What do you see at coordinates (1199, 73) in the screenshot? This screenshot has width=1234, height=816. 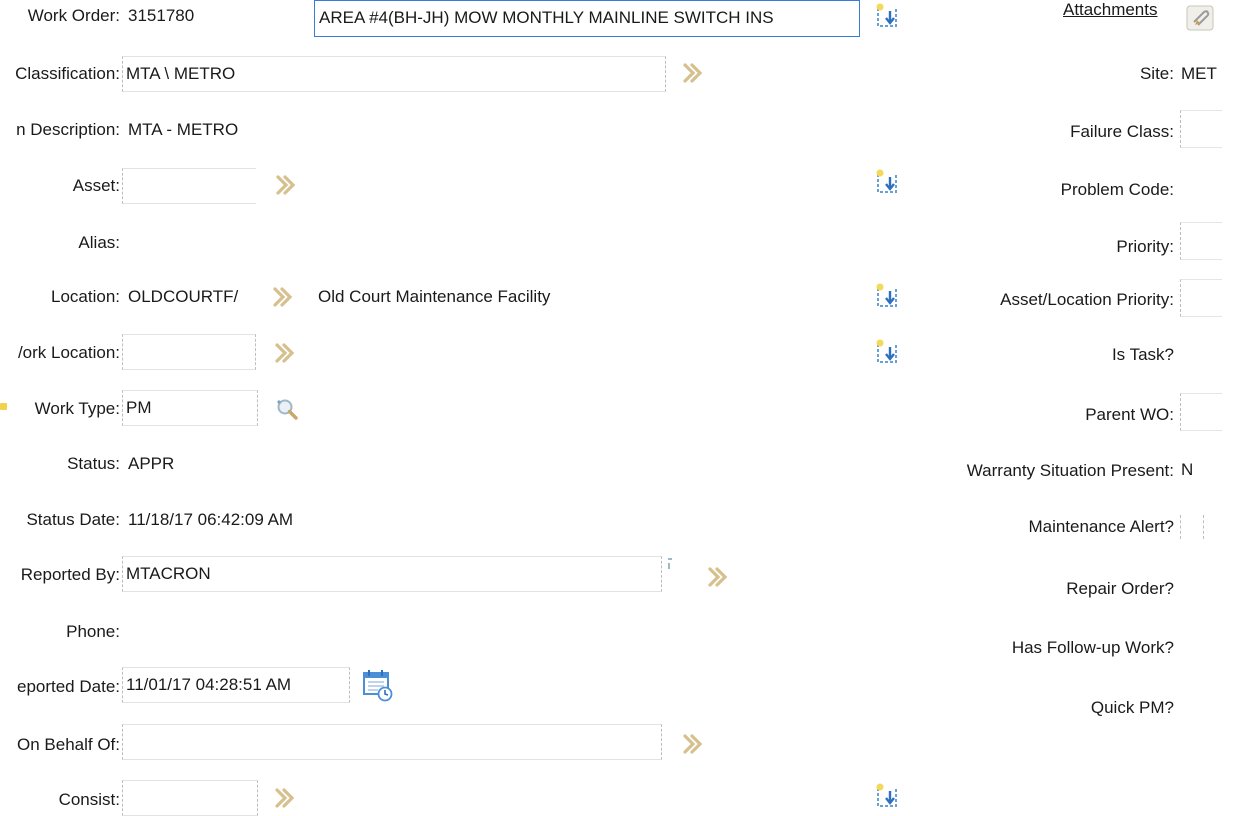 I see `site-value: MET` at bounding box center [1199, 73].